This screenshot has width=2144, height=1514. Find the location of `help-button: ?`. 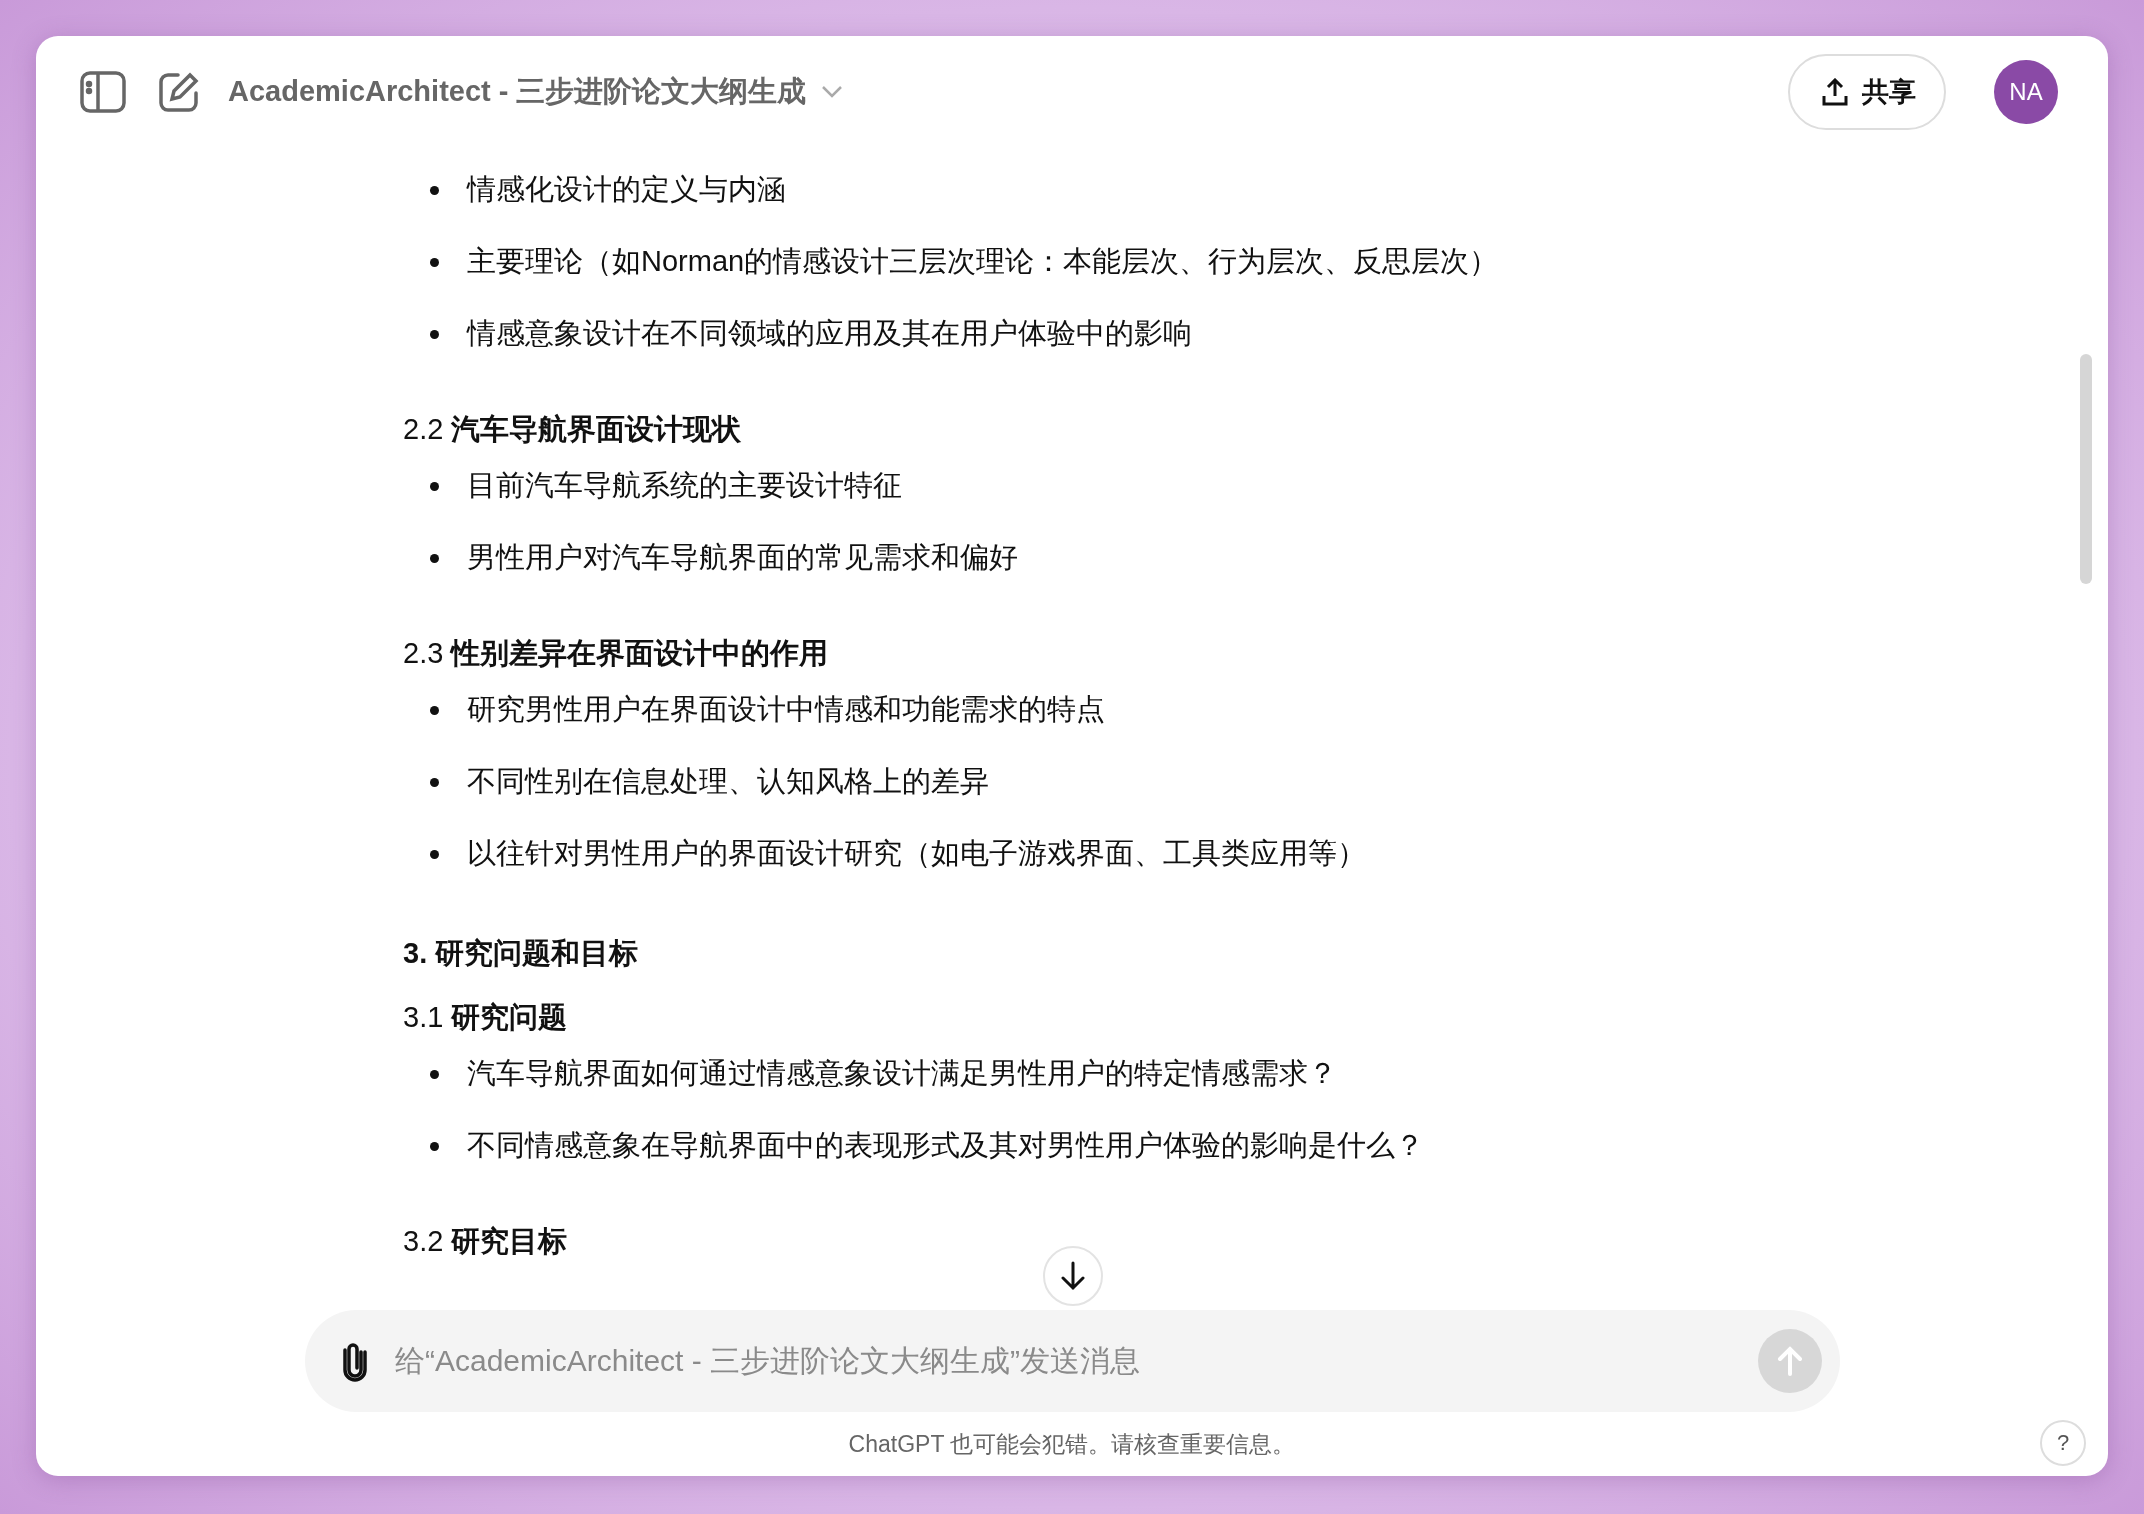

help-button: ? is located at coordinates (2063, 1443).